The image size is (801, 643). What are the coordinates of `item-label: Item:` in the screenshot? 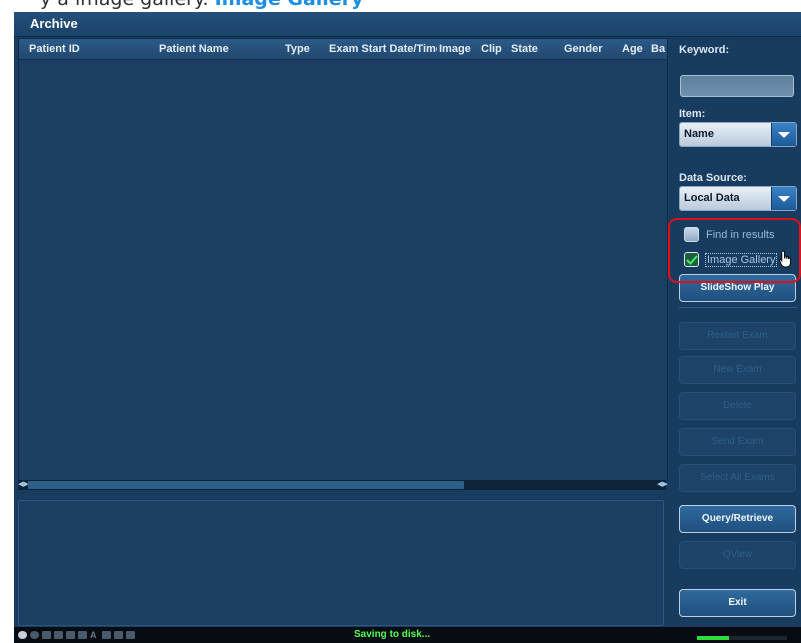 It's located at (692, 114).